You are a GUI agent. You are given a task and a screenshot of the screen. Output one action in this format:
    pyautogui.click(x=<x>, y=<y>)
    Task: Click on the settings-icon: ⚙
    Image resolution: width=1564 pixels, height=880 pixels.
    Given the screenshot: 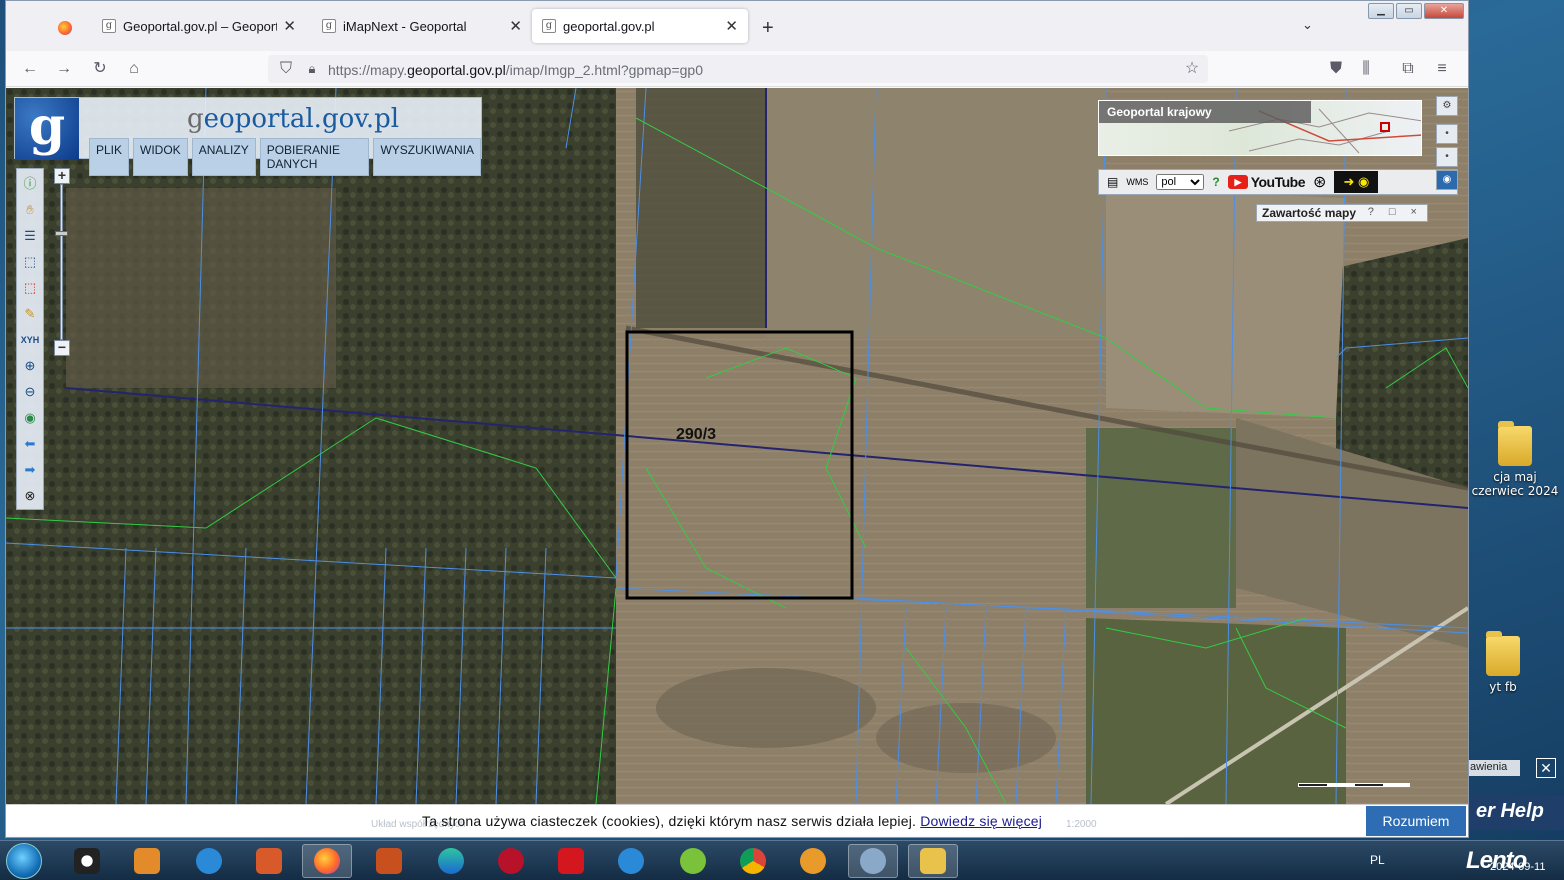 What is the action you would take?
    pyautogui.click(x=1447, y=106)
    